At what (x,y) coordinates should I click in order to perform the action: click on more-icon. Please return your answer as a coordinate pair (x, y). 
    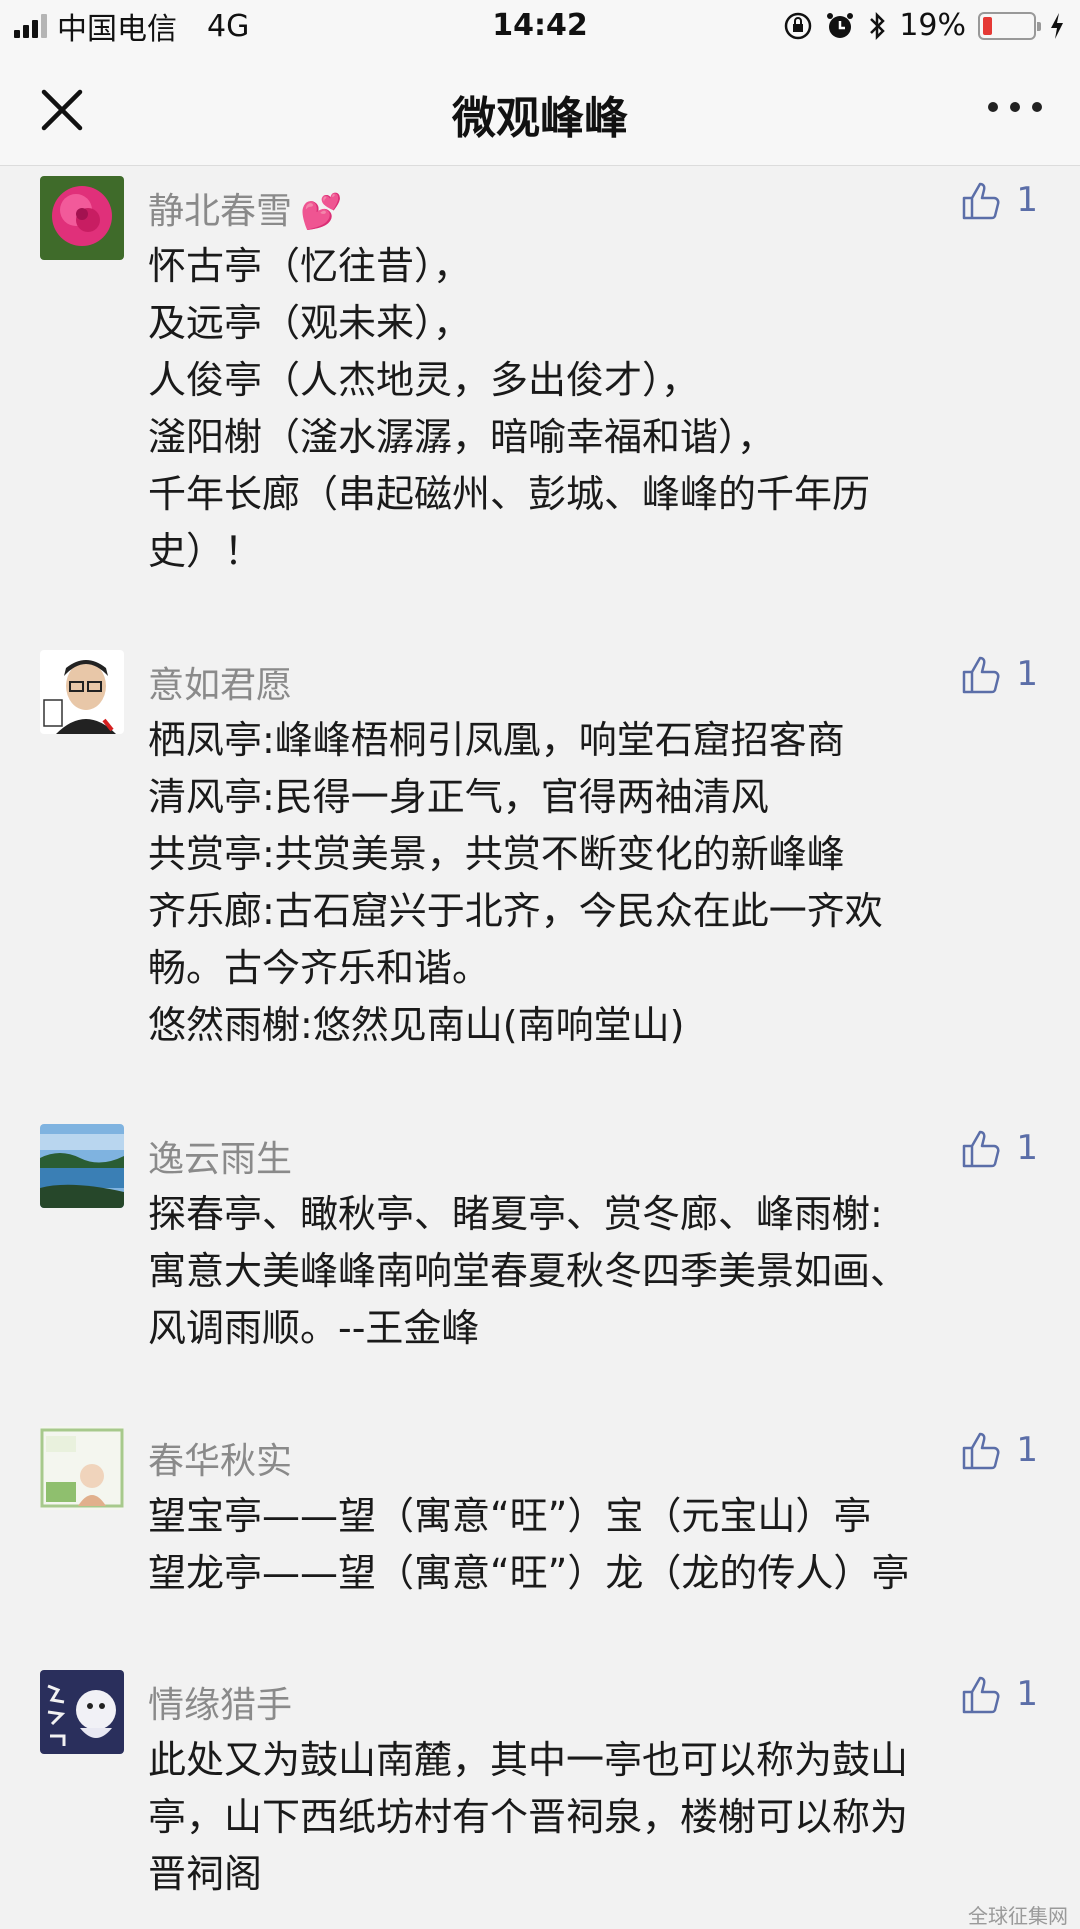
    Looking at the image, I should click on (1015, 107).